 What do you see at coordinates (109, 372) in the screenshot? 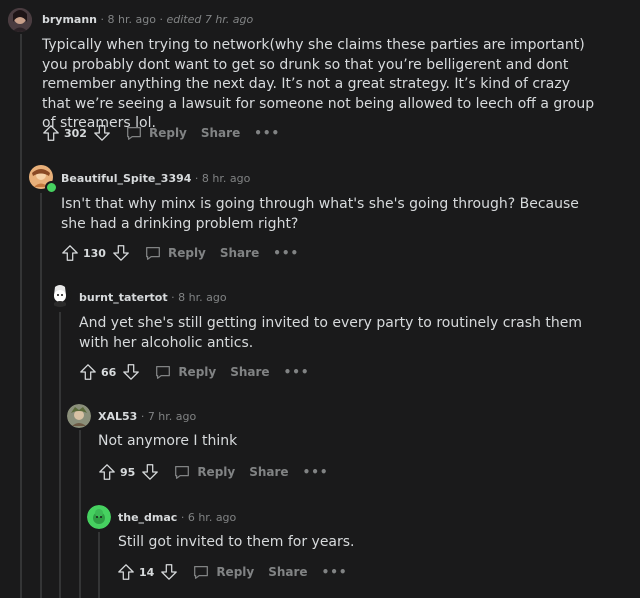
I see `vote-count: 66` at bounding box center [109, 372].